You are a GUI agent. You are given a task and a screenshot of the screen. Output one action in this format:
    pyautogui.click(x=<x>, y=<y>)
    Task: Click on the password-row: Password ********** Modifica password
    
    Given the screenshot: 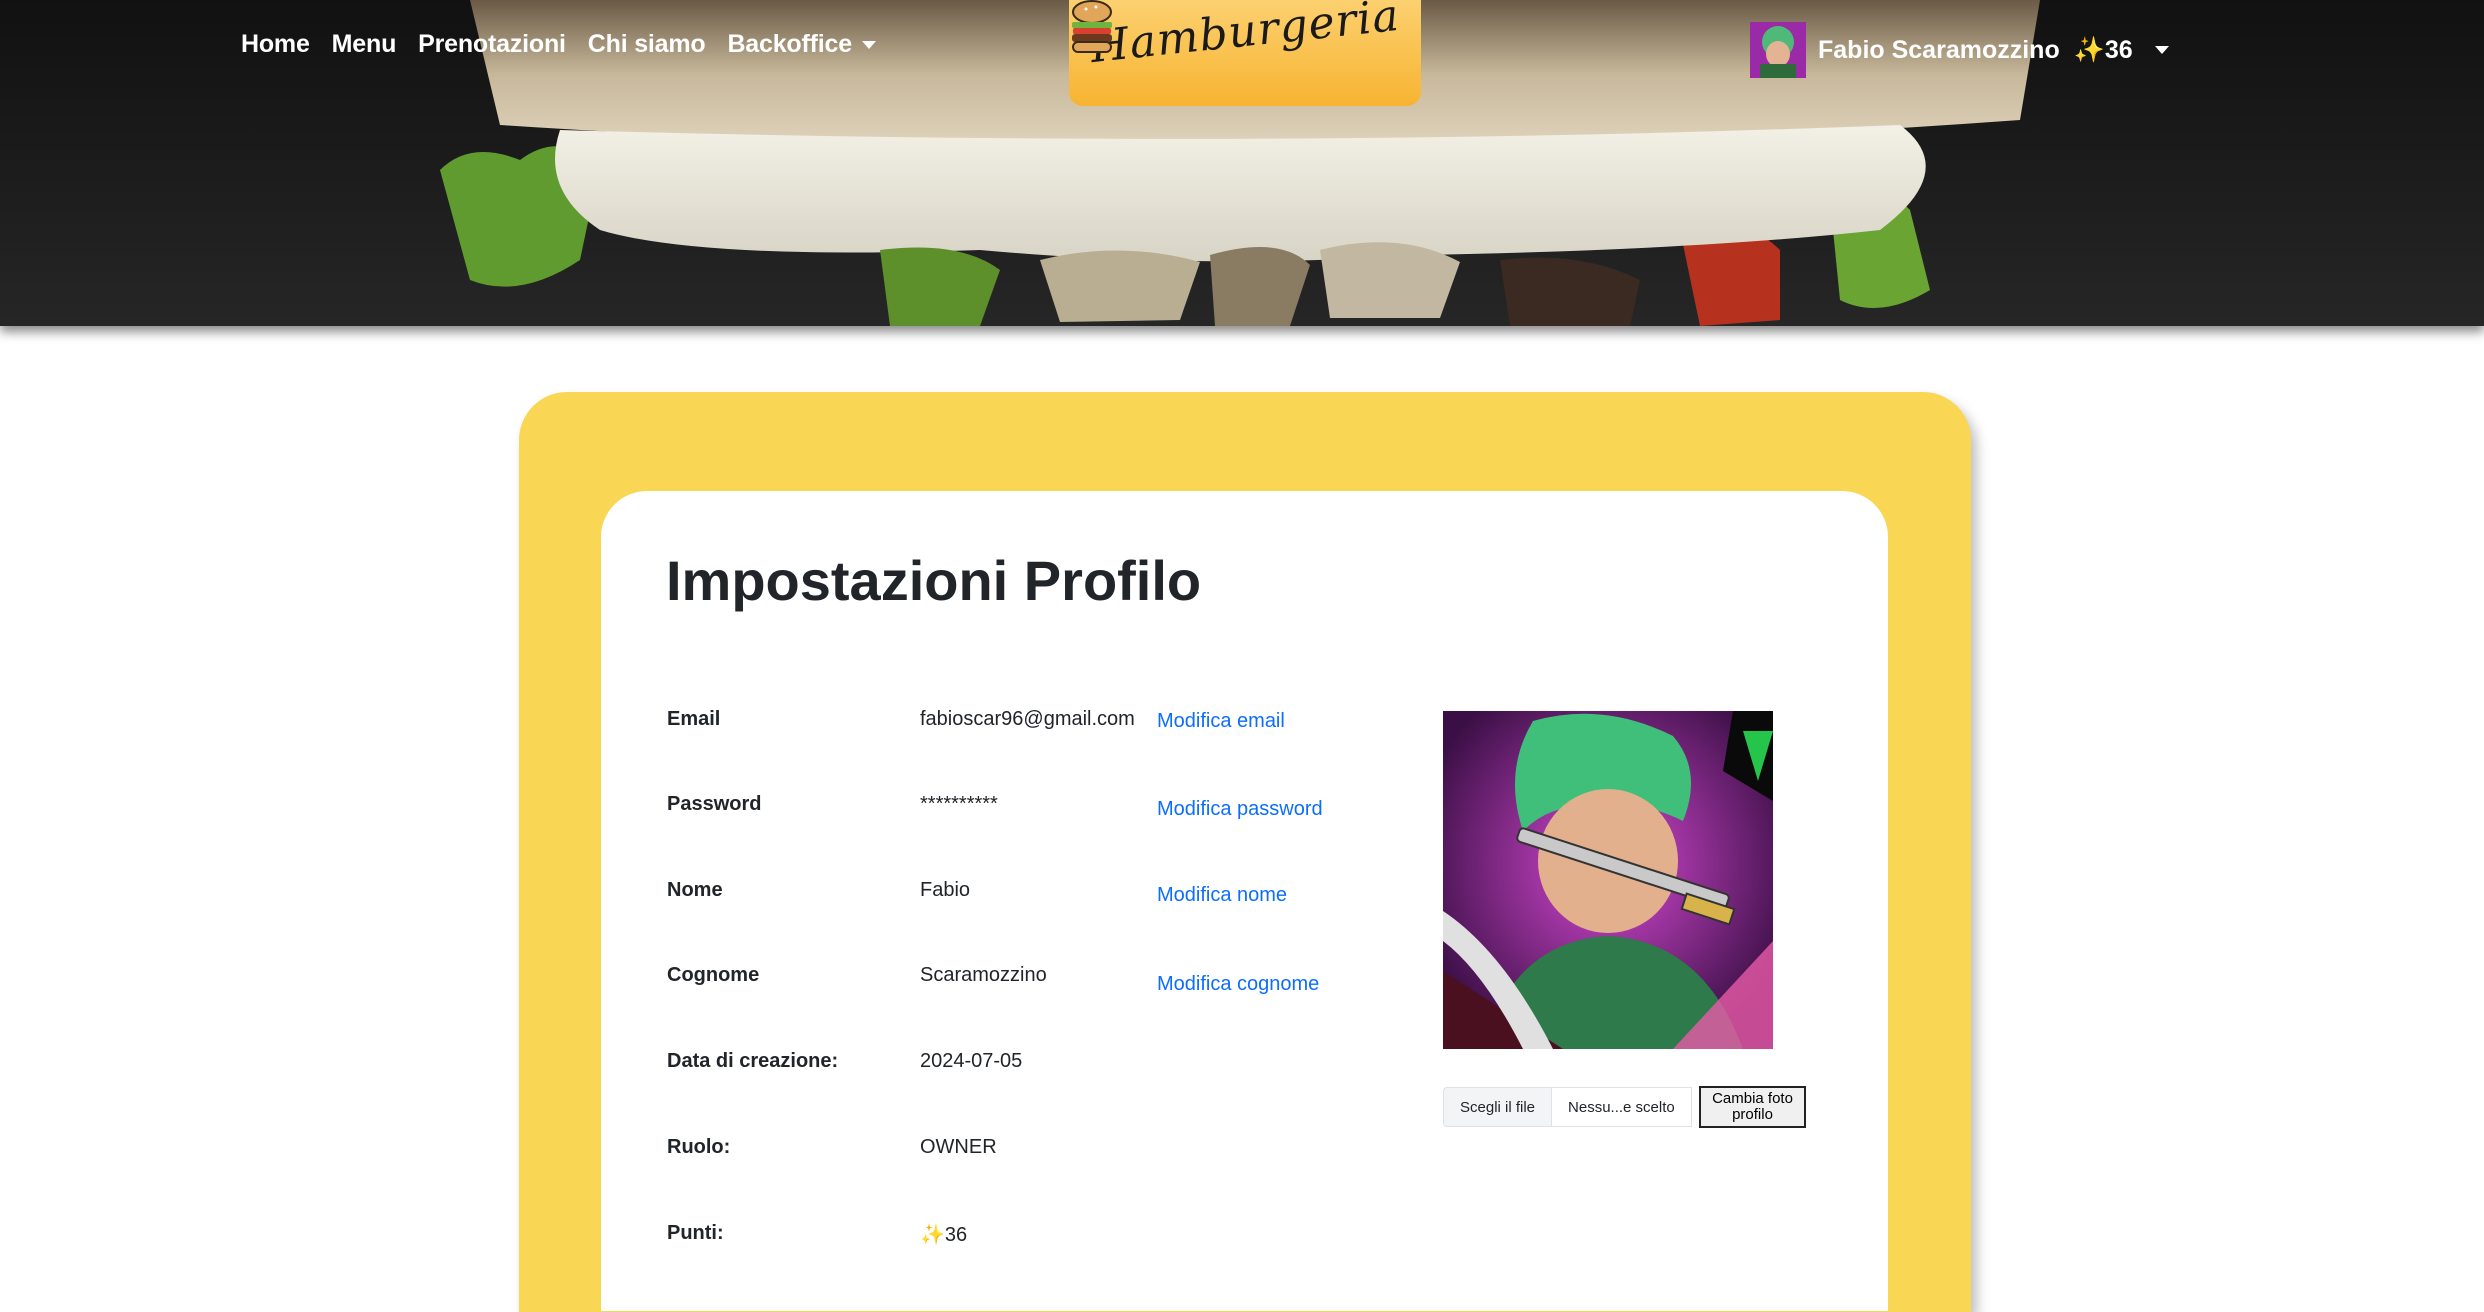 What is the action you would take?
    pyautogui.click(x=1242, y=813)
    